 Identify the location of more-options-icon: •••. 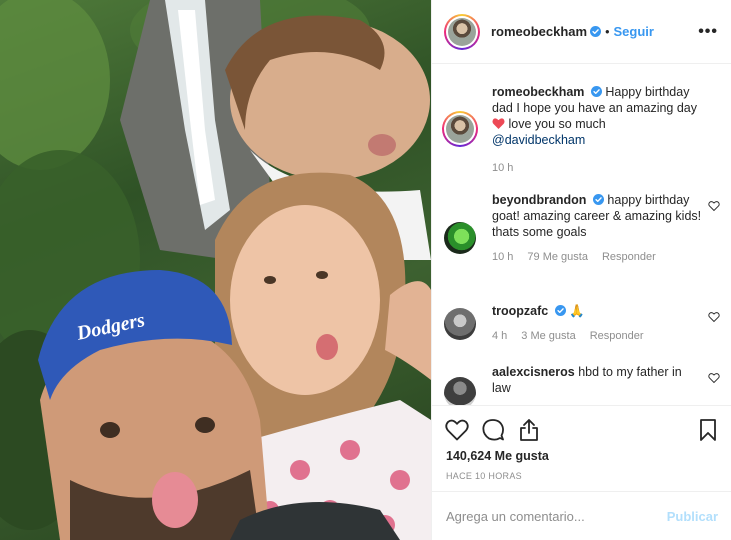
(708, 32).